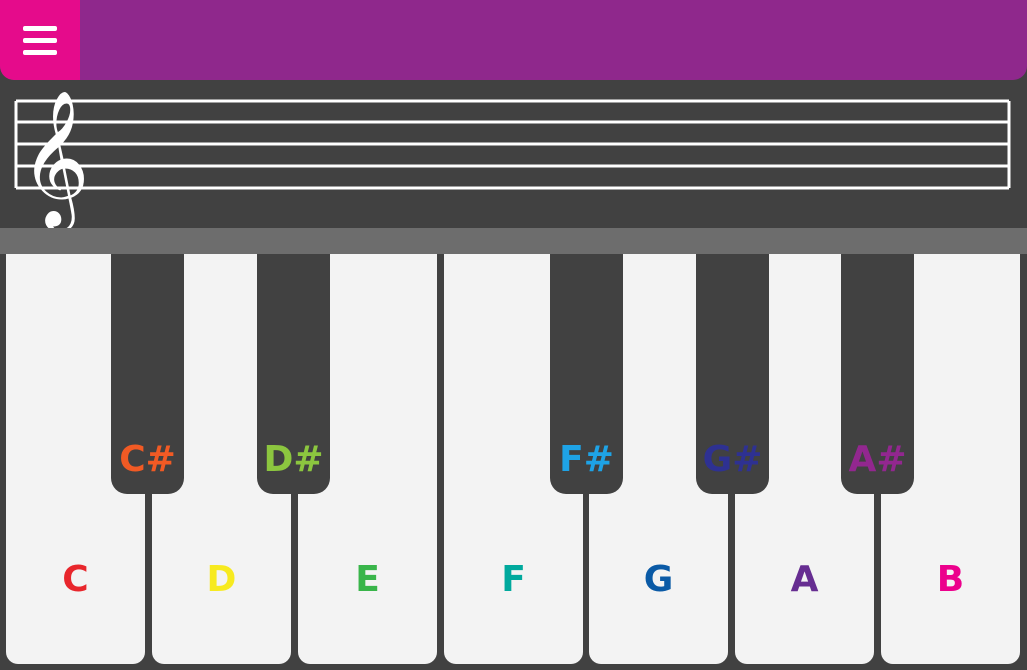 The width and height of the screenshot is (1027, 670). I want to click on black-key-f-sharp: F#, so click(586, 374).